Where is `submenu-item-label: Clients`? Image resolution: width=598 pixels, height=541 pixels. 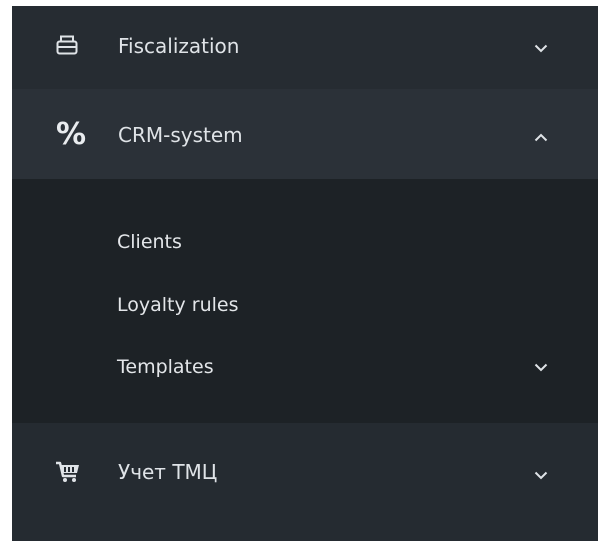
submenu-item-label: Clients is located at coordinates (149, 242).